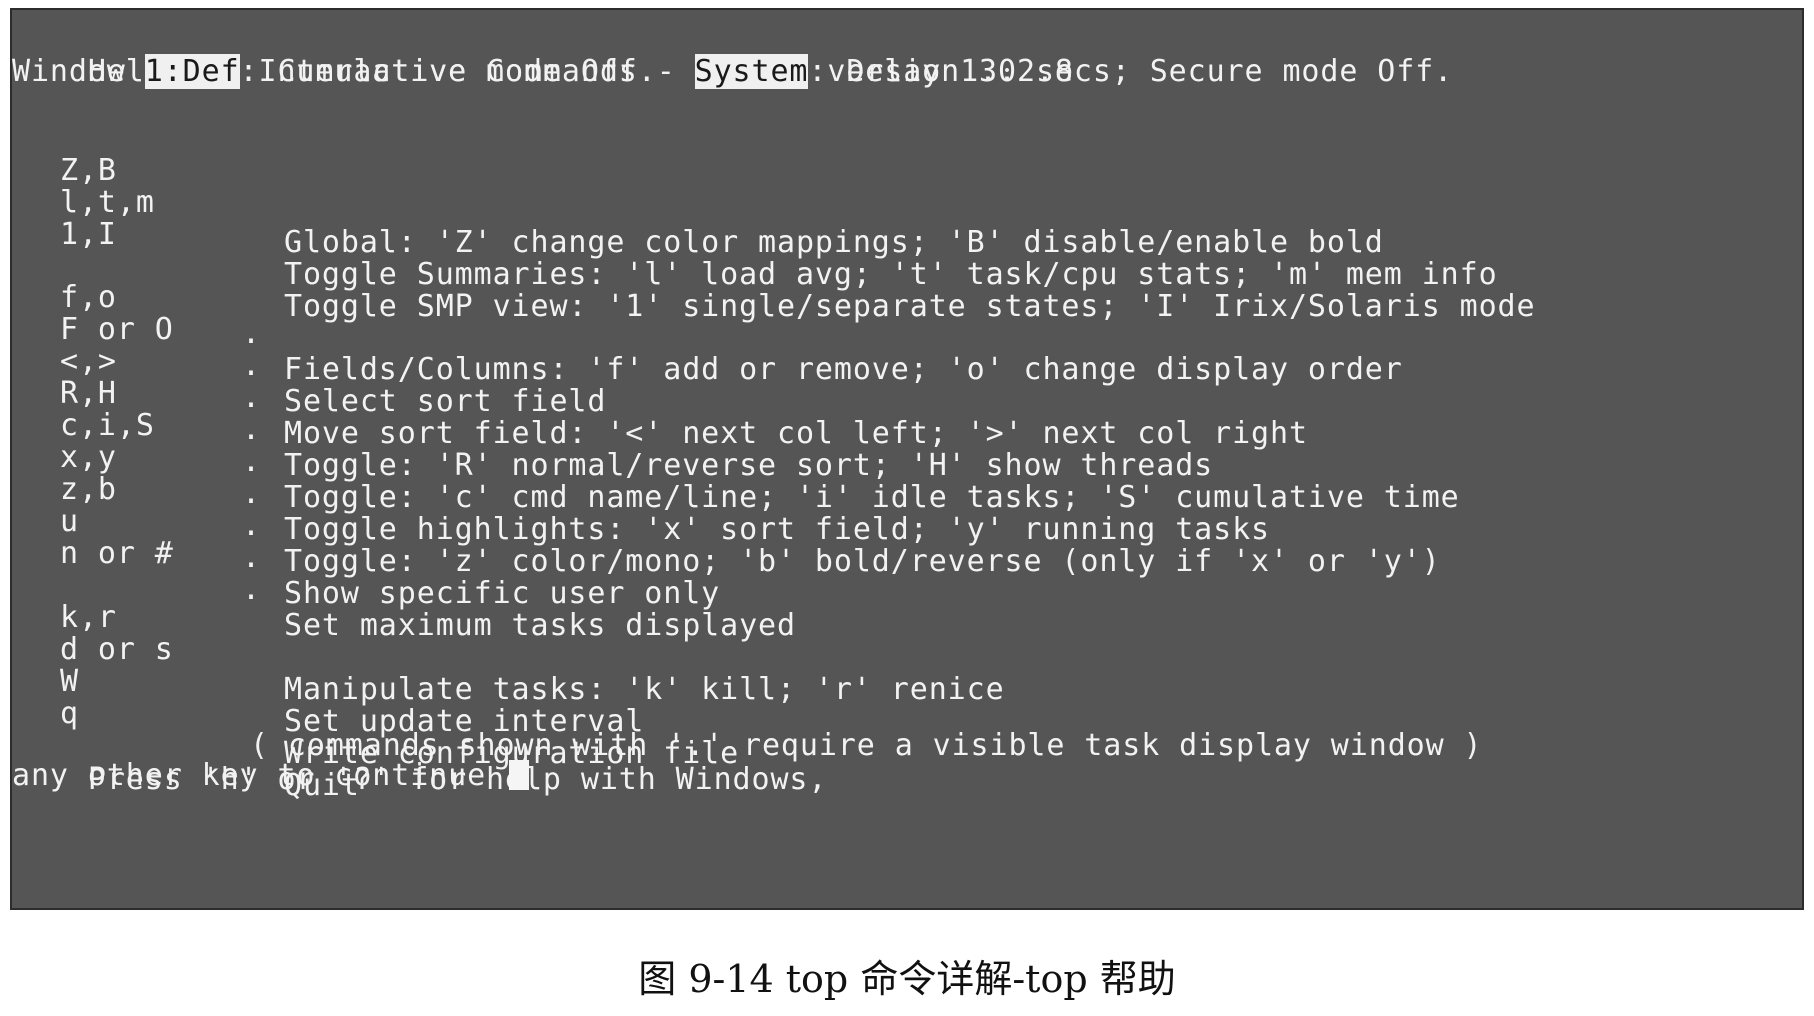  I want to click on command-row: u . Show specific user only, so click(907, 539).